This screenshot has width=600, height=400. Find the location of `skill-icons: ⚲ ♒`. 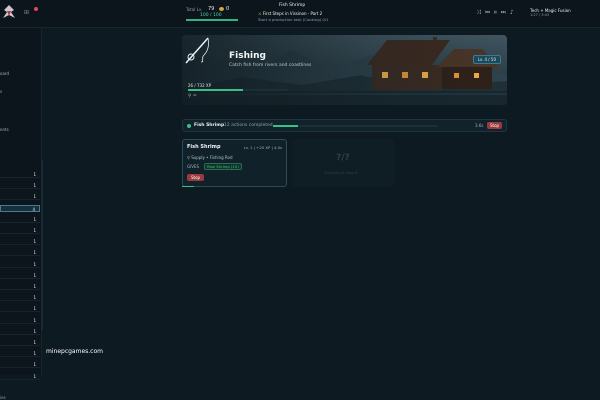

skill-icons: ⚲ ♒ is located at coordinates (192, 96).